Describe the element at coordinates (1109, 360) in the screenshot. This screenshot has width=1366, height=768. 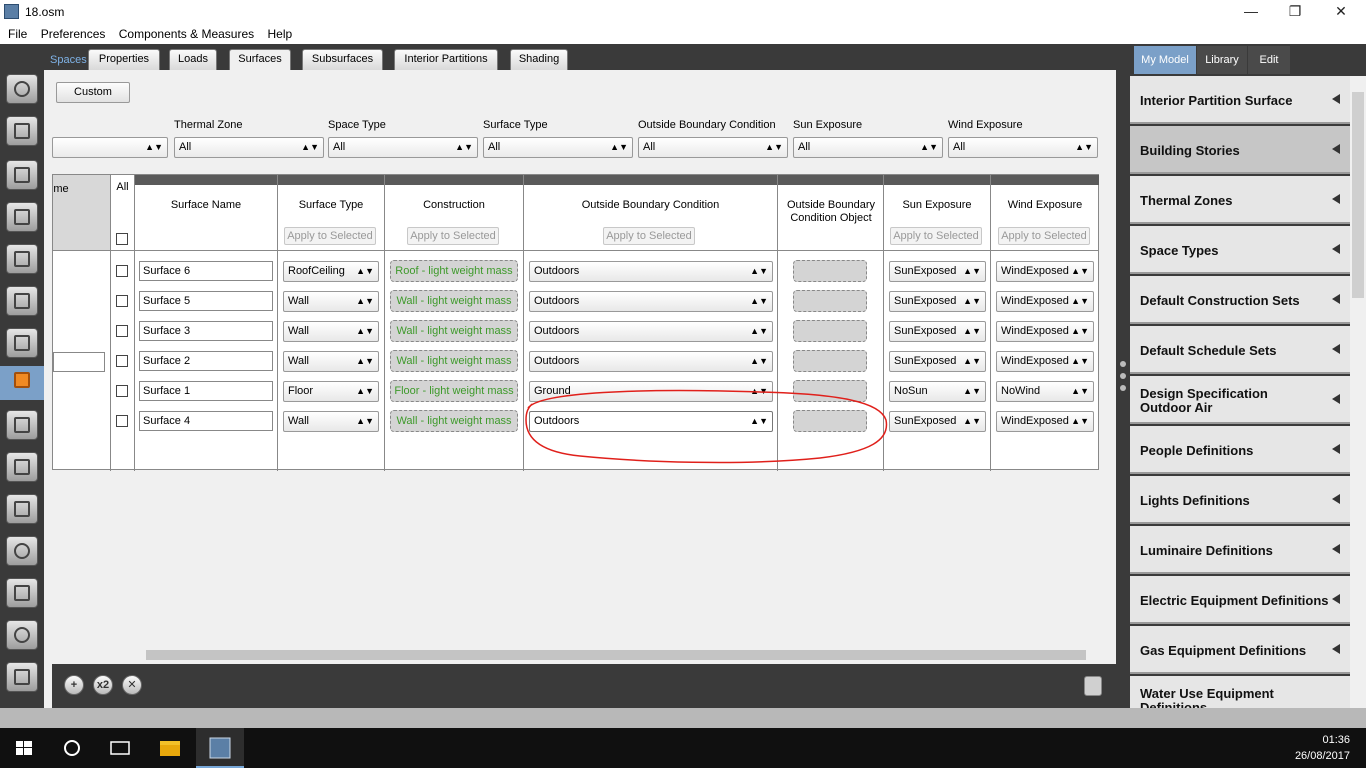
I see `grid-vertical-scrollbar` at that location.